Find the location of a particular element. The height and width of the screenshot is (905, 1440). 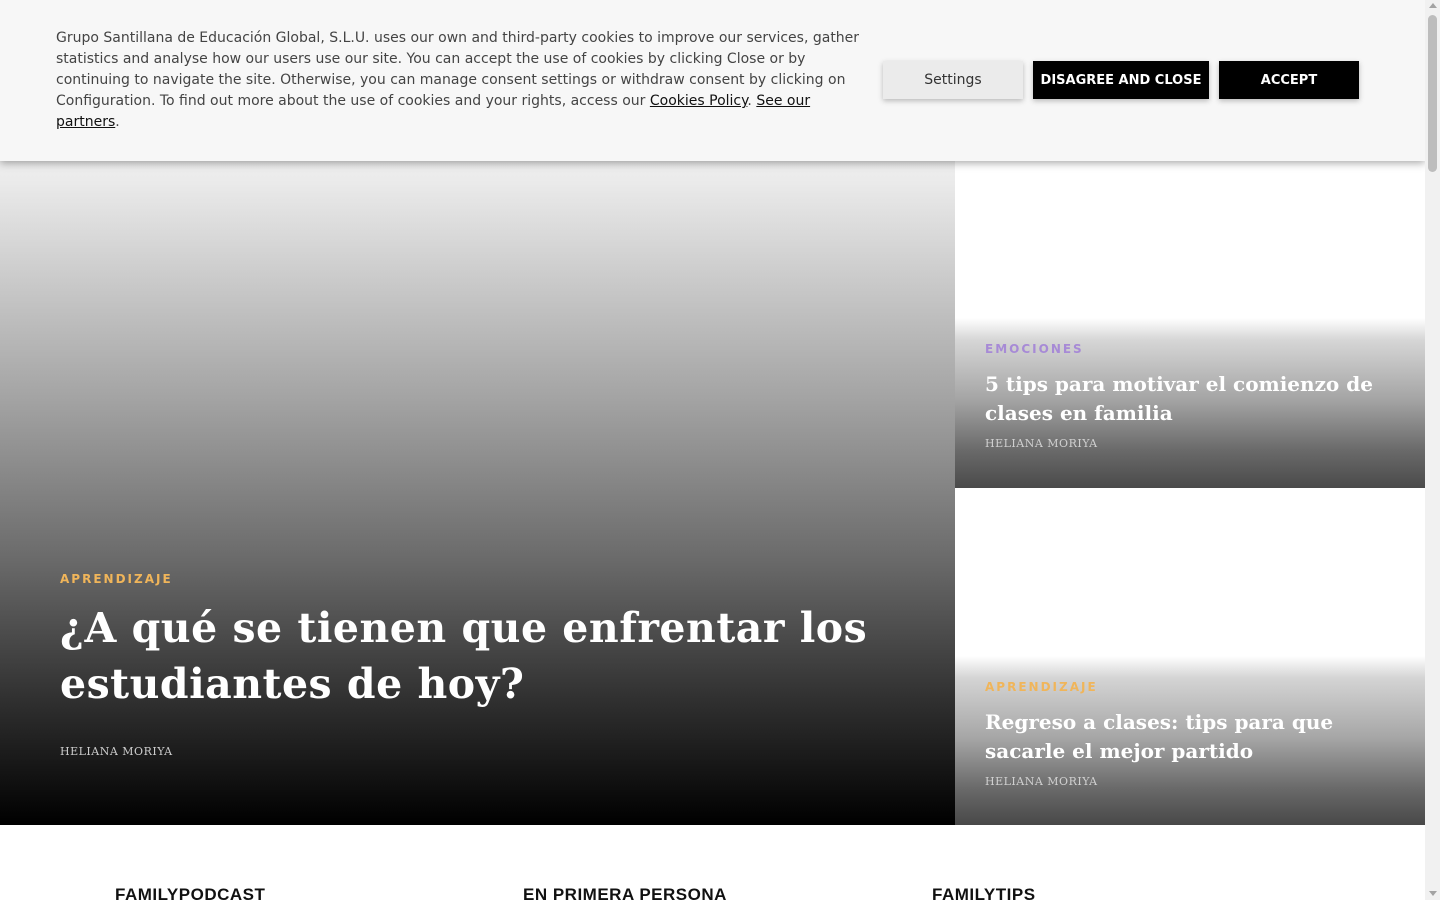

settings-button: Settings is located at coordinates (953, 80).